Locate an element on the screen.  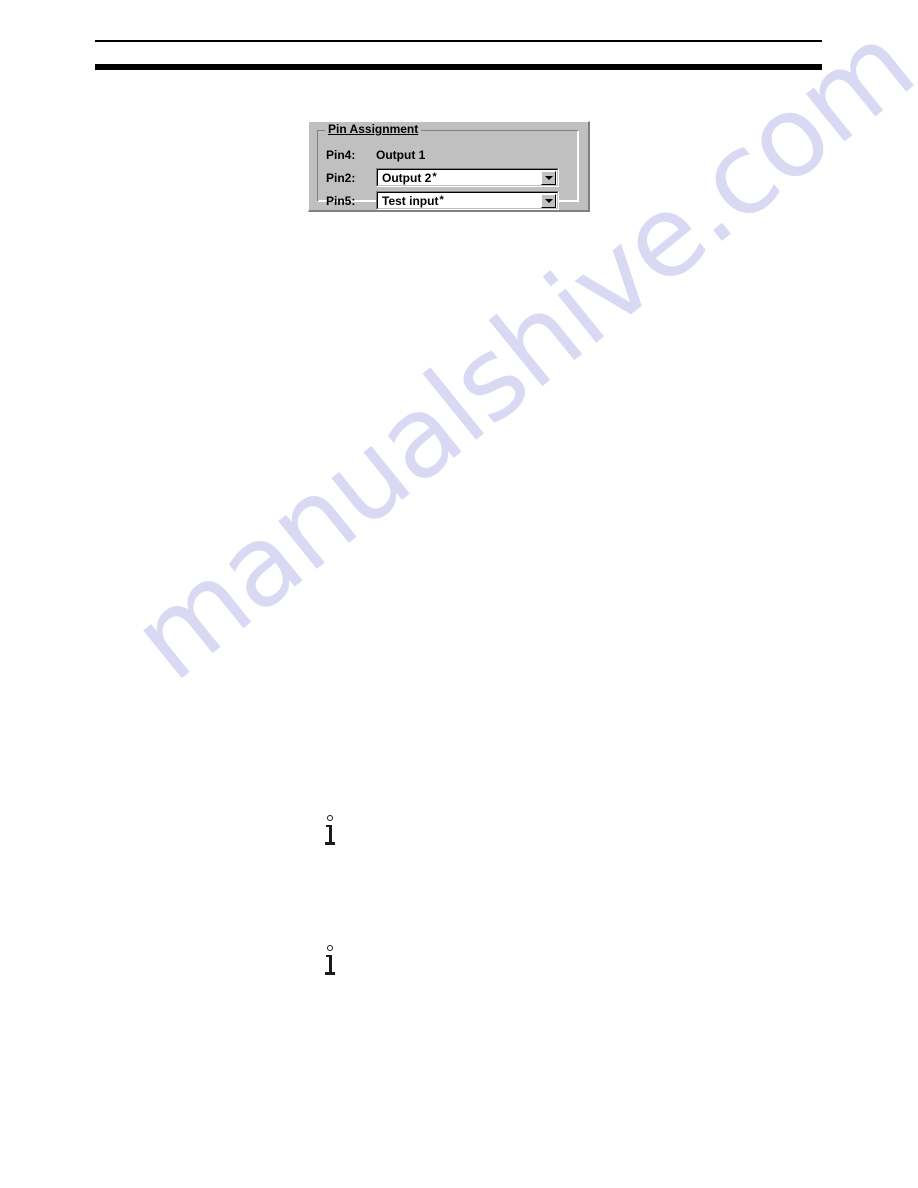
pin-row-pin5: Pin5: Test input* is located at coordinates (442, 200).